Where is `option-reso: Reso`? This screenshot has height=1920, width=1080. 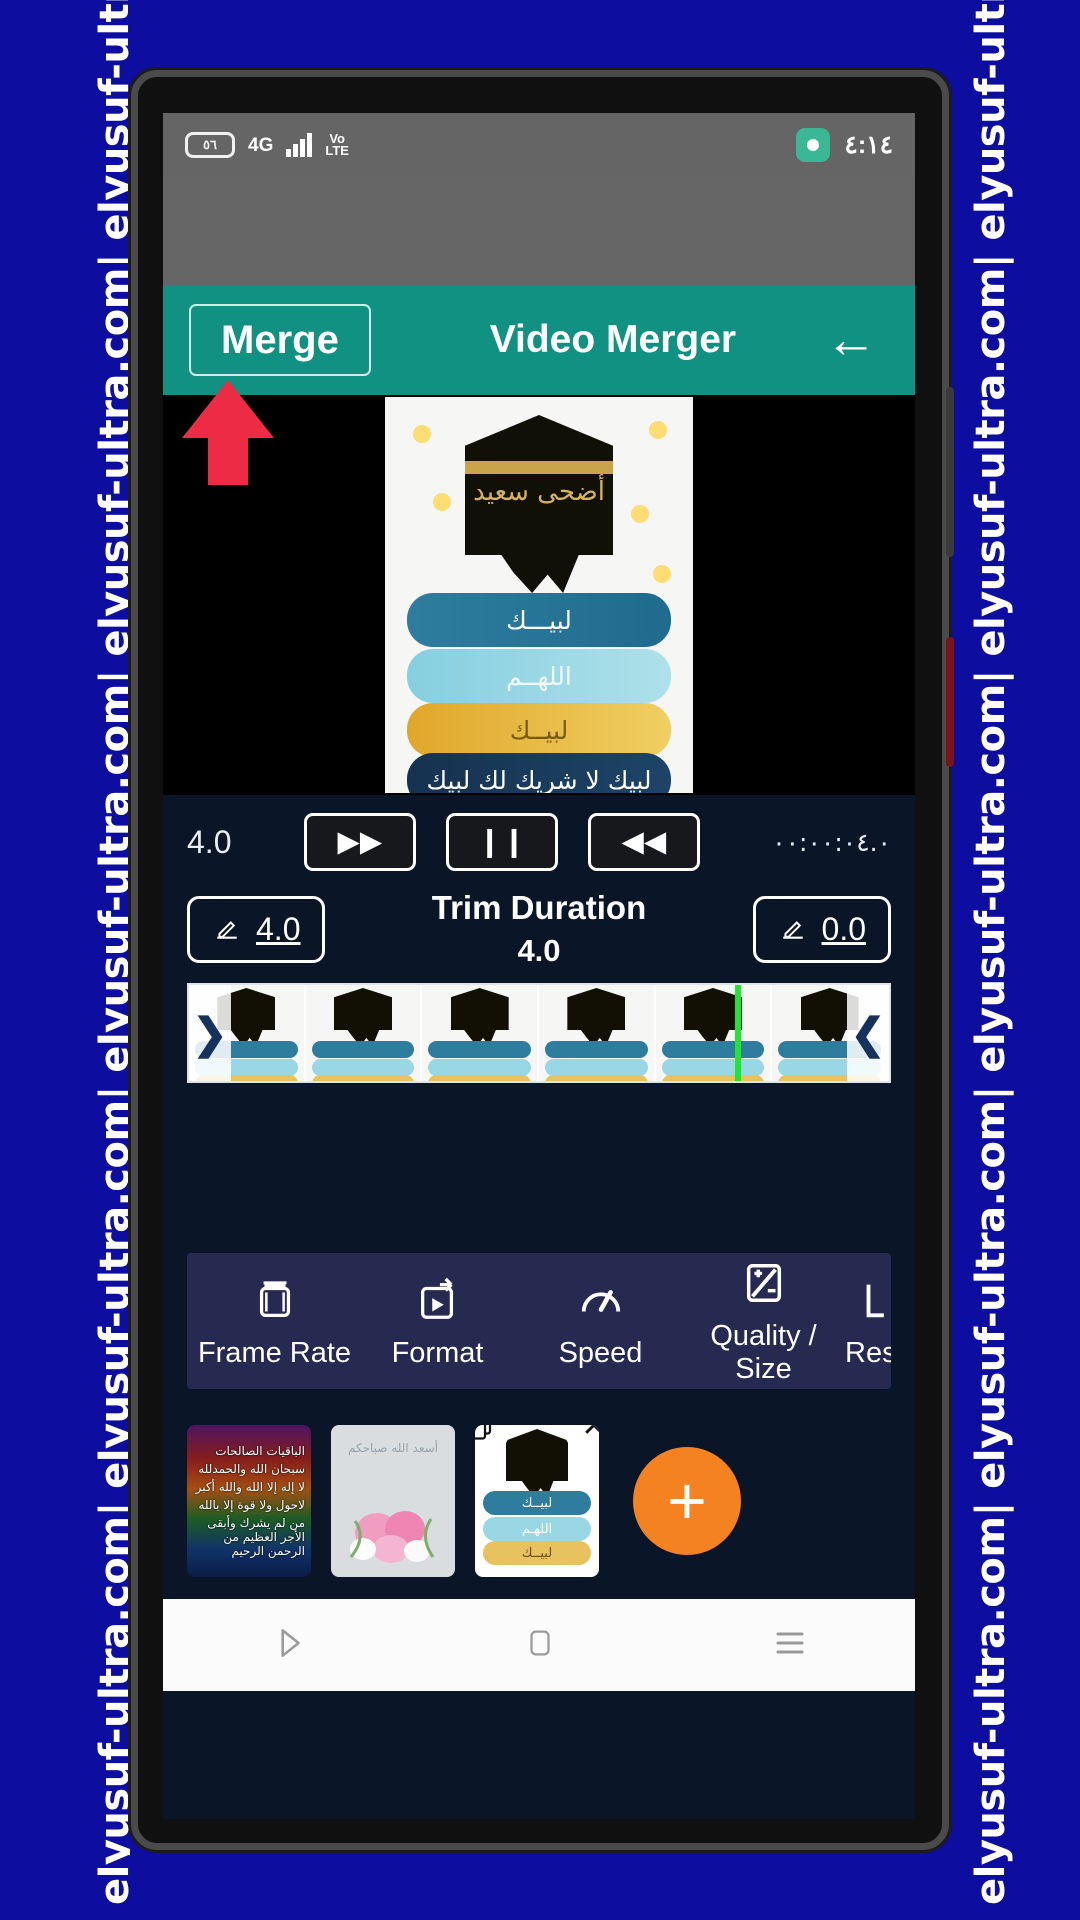 option-reso: Reso is located at coordinates (868, 1321).